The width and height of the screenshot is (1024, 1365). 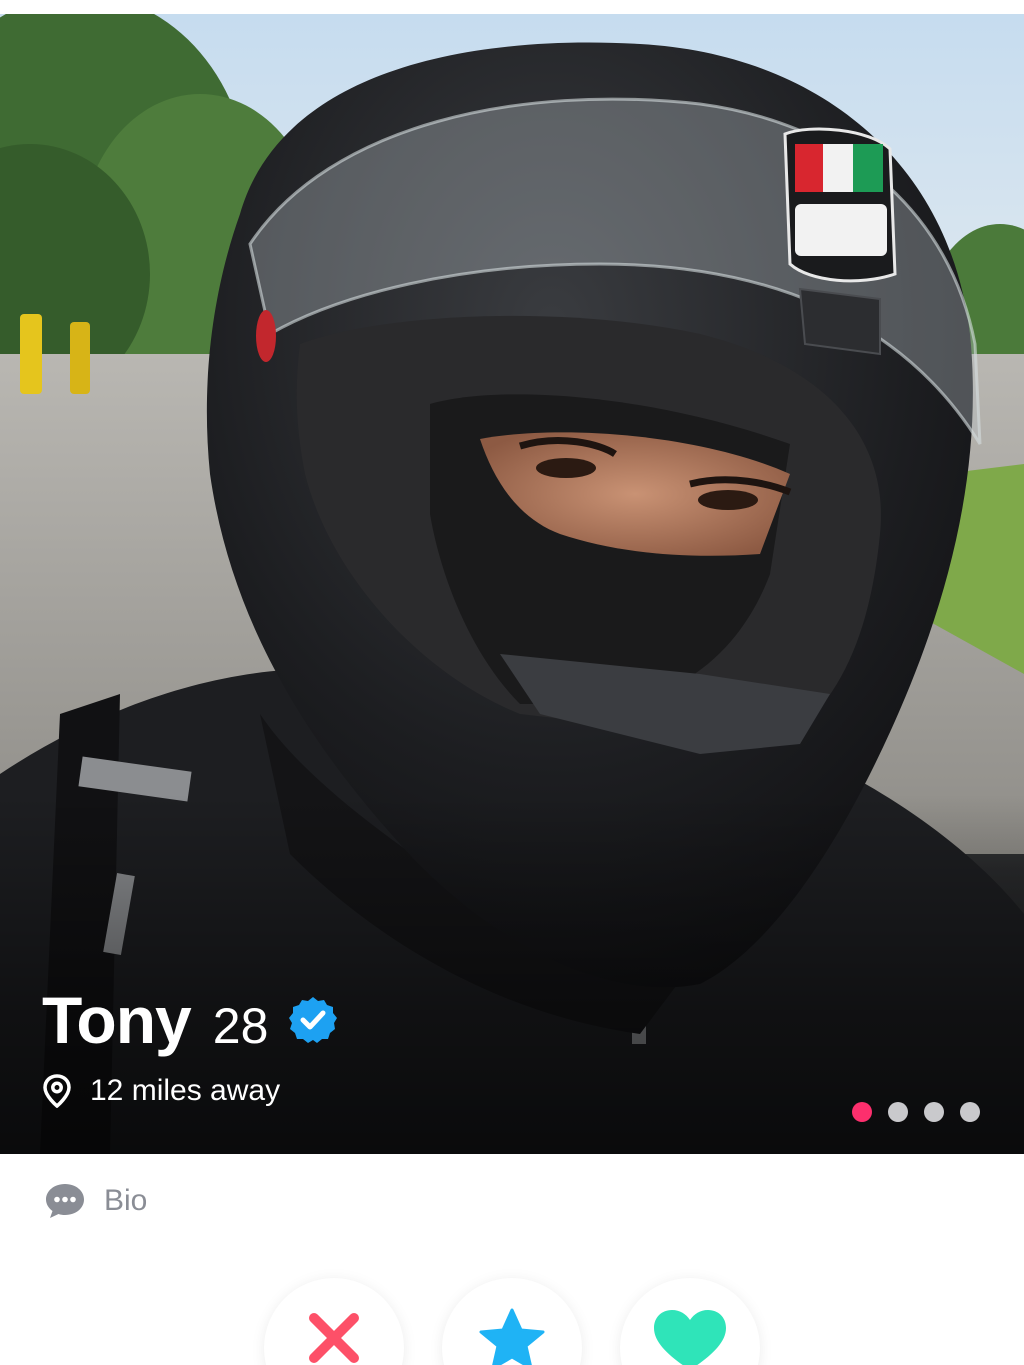 I want to click on photo-pagination, so click(x=916, y=1112).